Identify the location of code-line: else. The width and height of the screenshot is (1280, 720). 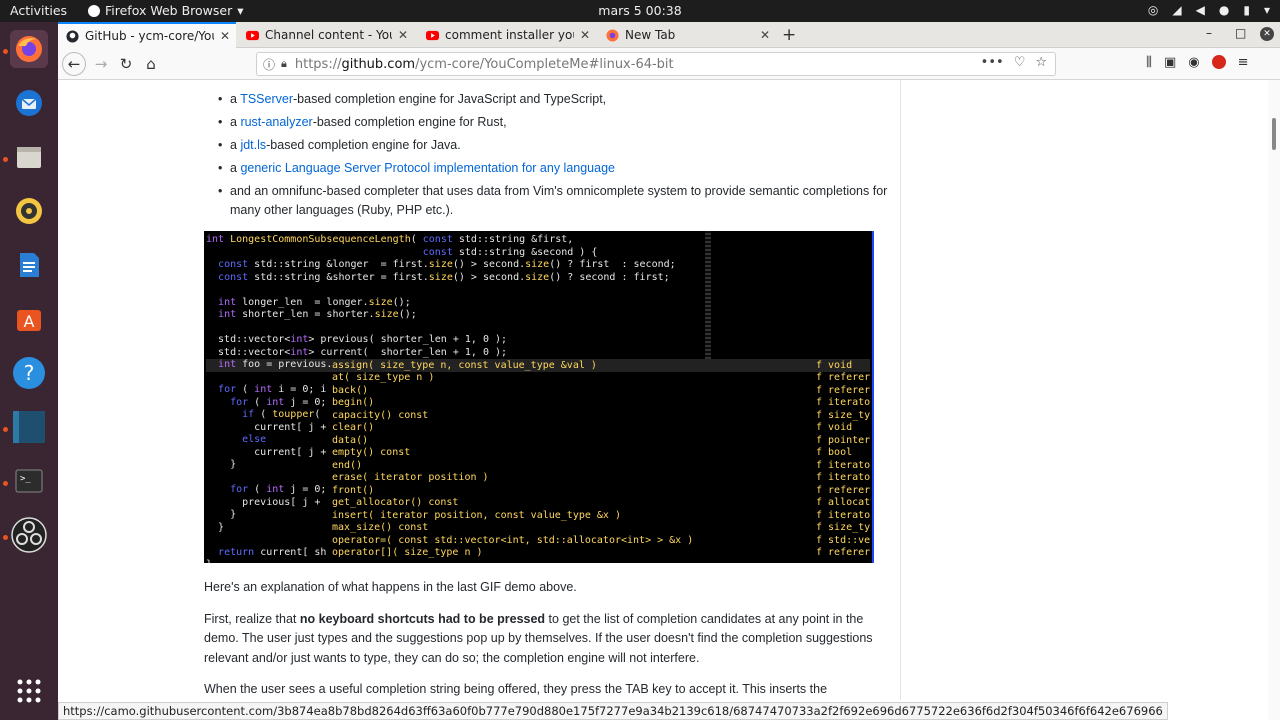
(254, 439).